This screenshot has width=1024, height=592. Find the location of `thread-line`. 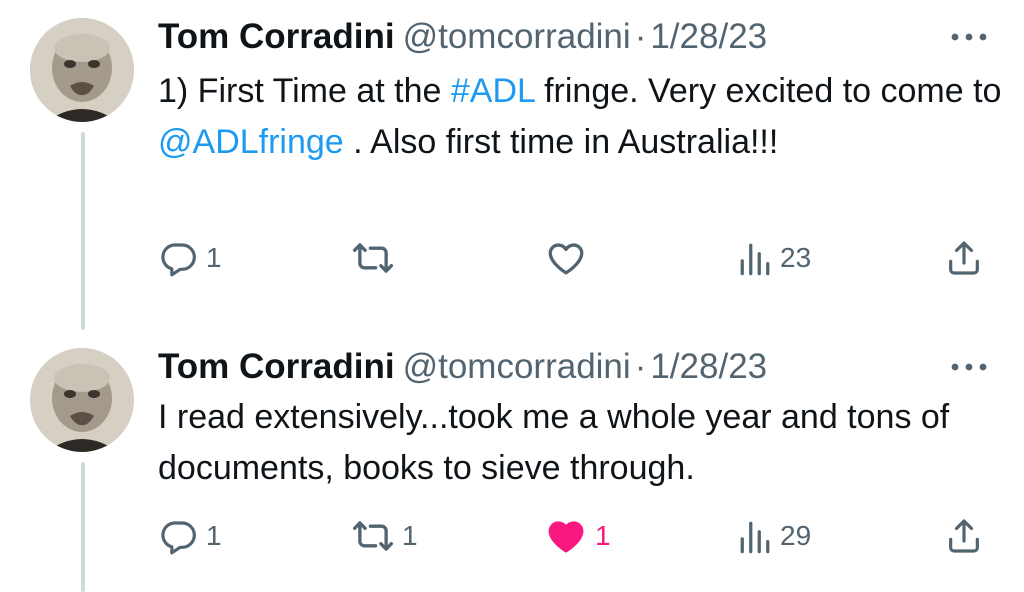

thread-line is located at coordinates (83, 231).